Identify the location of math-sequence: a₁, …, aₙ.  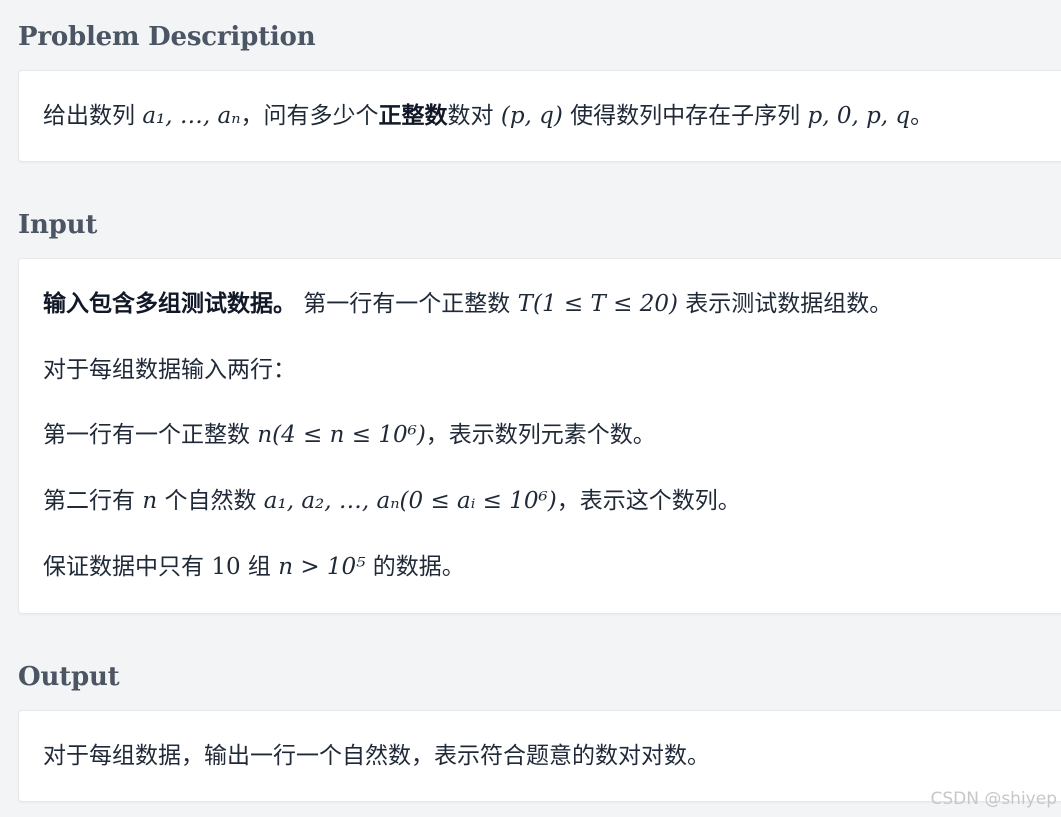
(191, 116).